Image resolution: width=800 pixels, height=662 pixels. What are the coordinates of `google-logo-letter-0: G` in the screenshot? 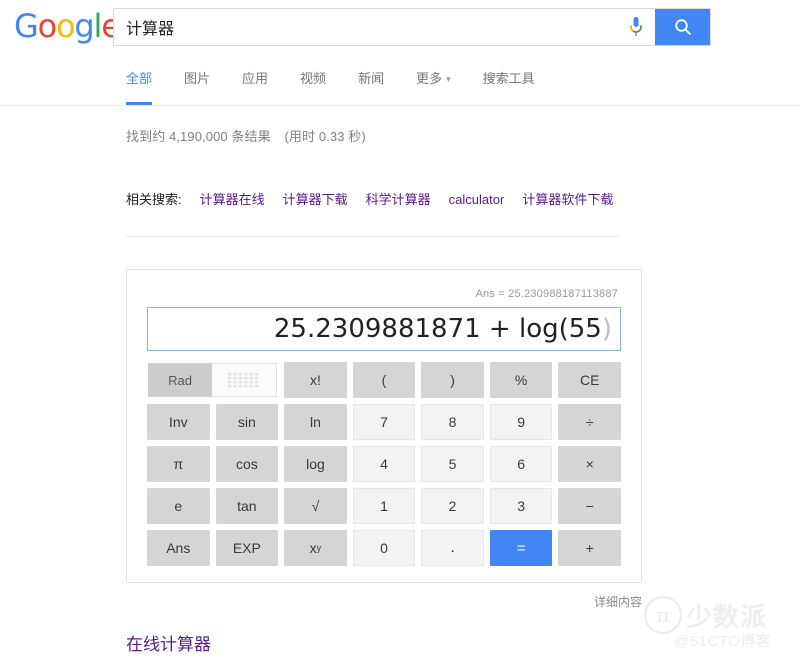 It's located at (26, 26).